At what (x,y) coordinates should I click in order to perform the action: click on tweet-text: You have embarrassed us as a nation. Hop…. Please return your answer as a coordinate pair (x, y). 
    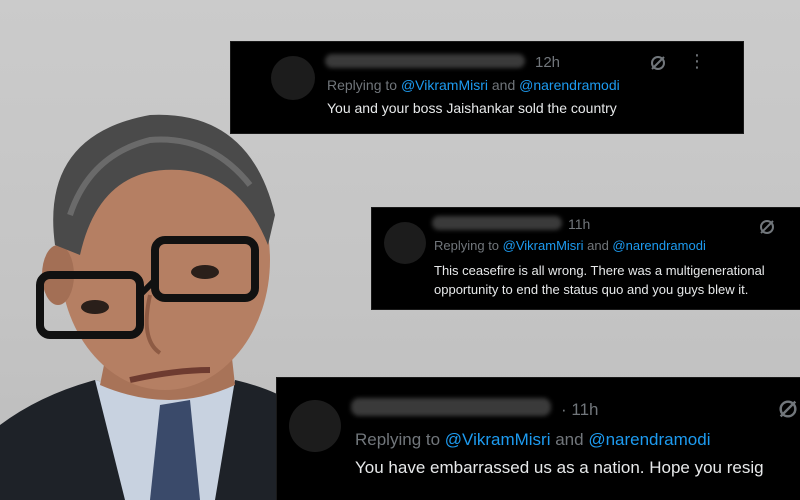
    Looking at the image, I should click on (559, 467).